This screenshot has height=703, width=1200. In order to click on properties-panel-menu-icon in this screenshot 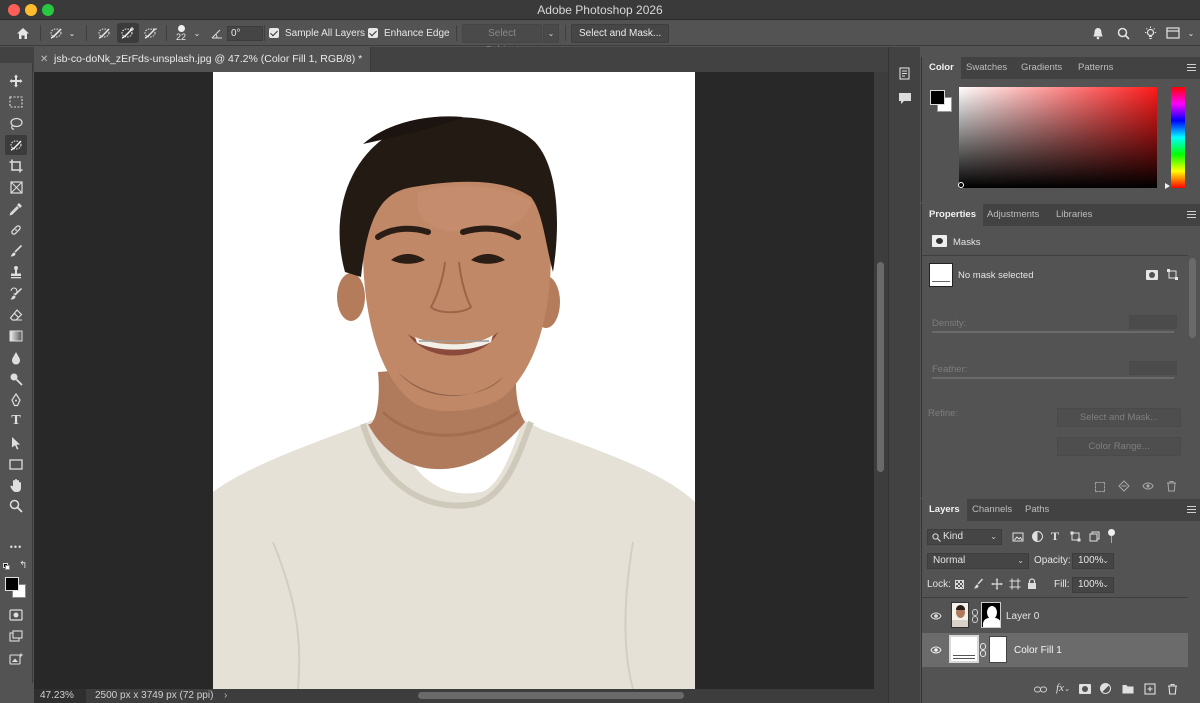, I will do `click(1191, 214)`.